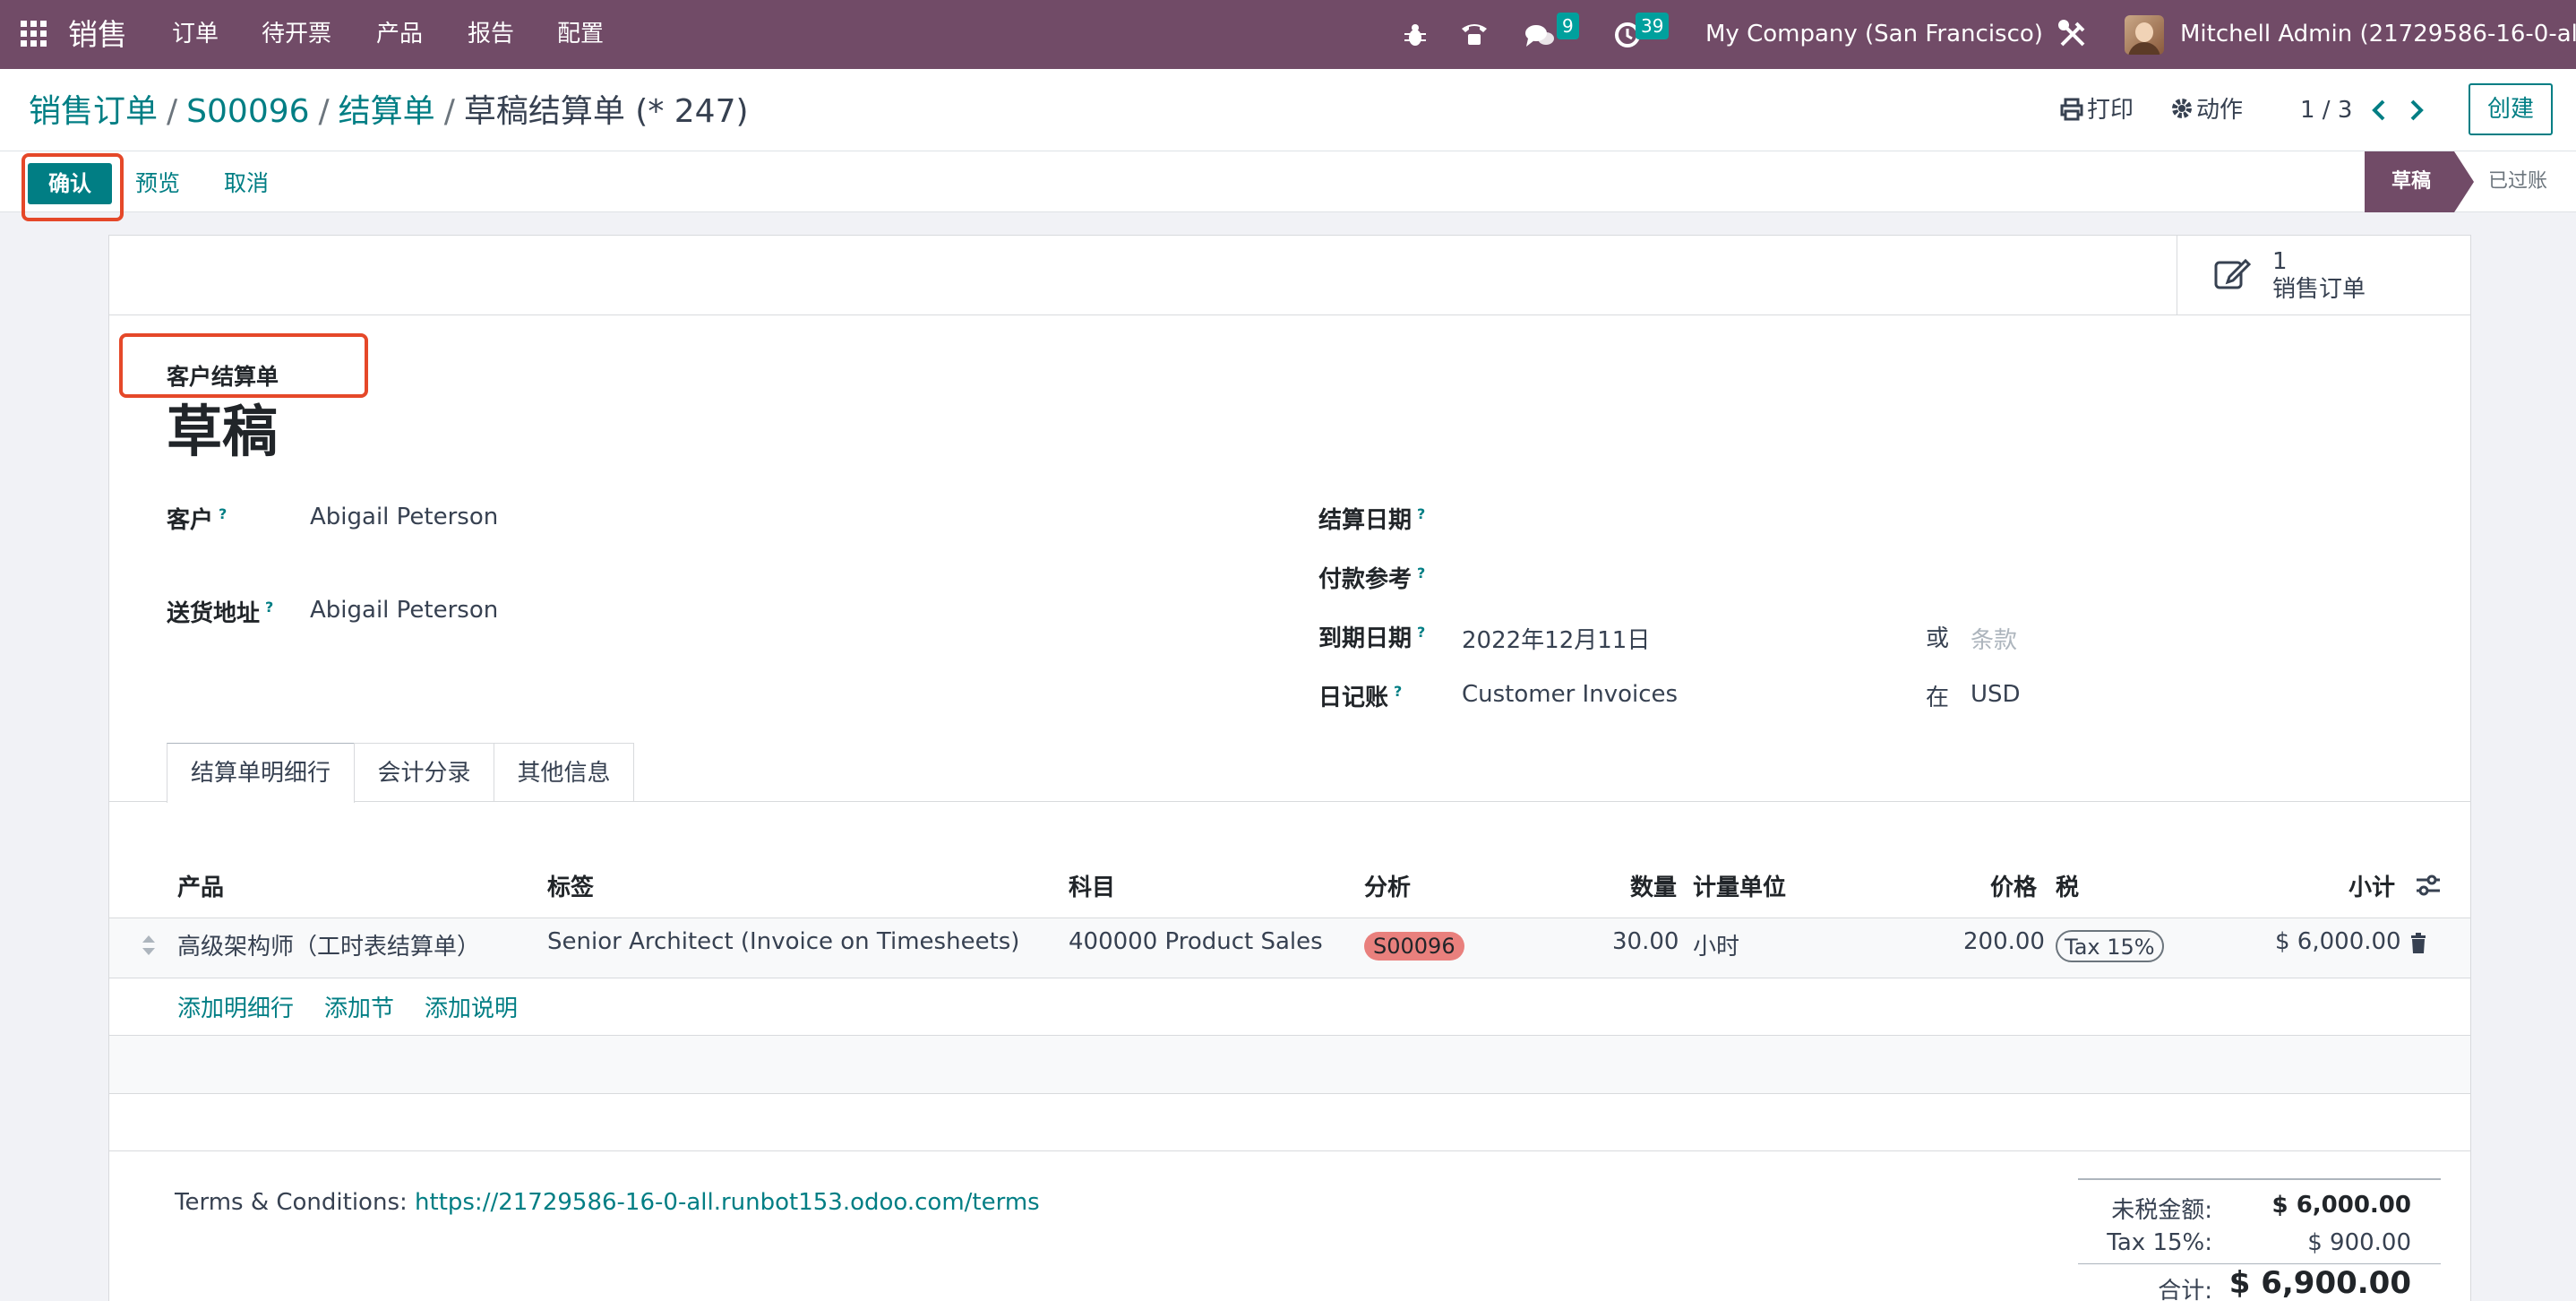 This screenshot has width=2576, height=1301. I want to click on line-price: 200.00, so click(2004, 941).